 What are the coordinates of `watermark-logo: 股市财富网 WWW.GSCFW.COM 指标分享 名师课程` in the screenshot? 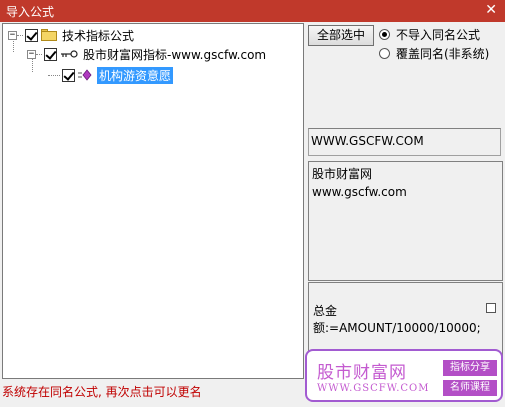 It's located at (404, 375).